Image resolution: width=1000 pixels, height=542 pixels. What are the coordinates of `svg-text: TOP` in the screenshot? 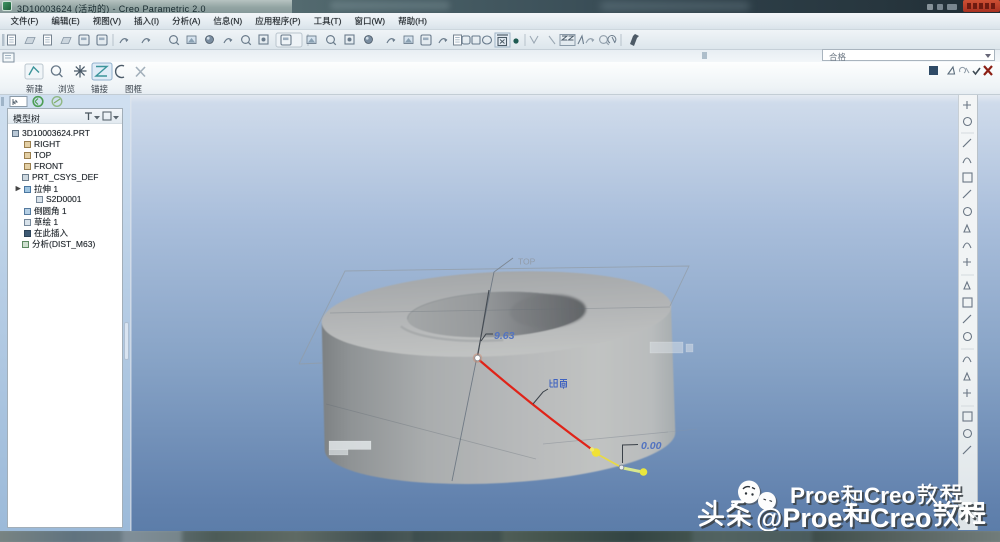 It's located at (527, 262).